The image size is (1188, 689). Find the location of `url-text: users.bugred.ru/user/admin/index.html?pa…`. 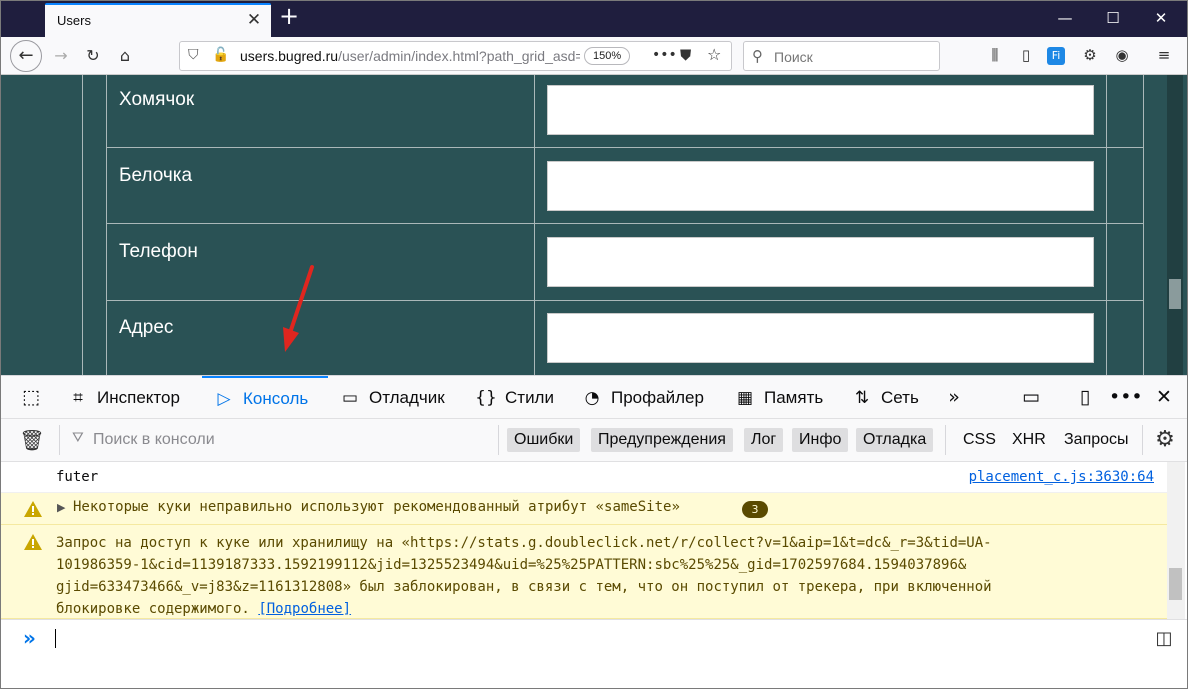

url-text: users.bugred.ru/user/admin/index.html?pa… is located at coordinates (410, 56).